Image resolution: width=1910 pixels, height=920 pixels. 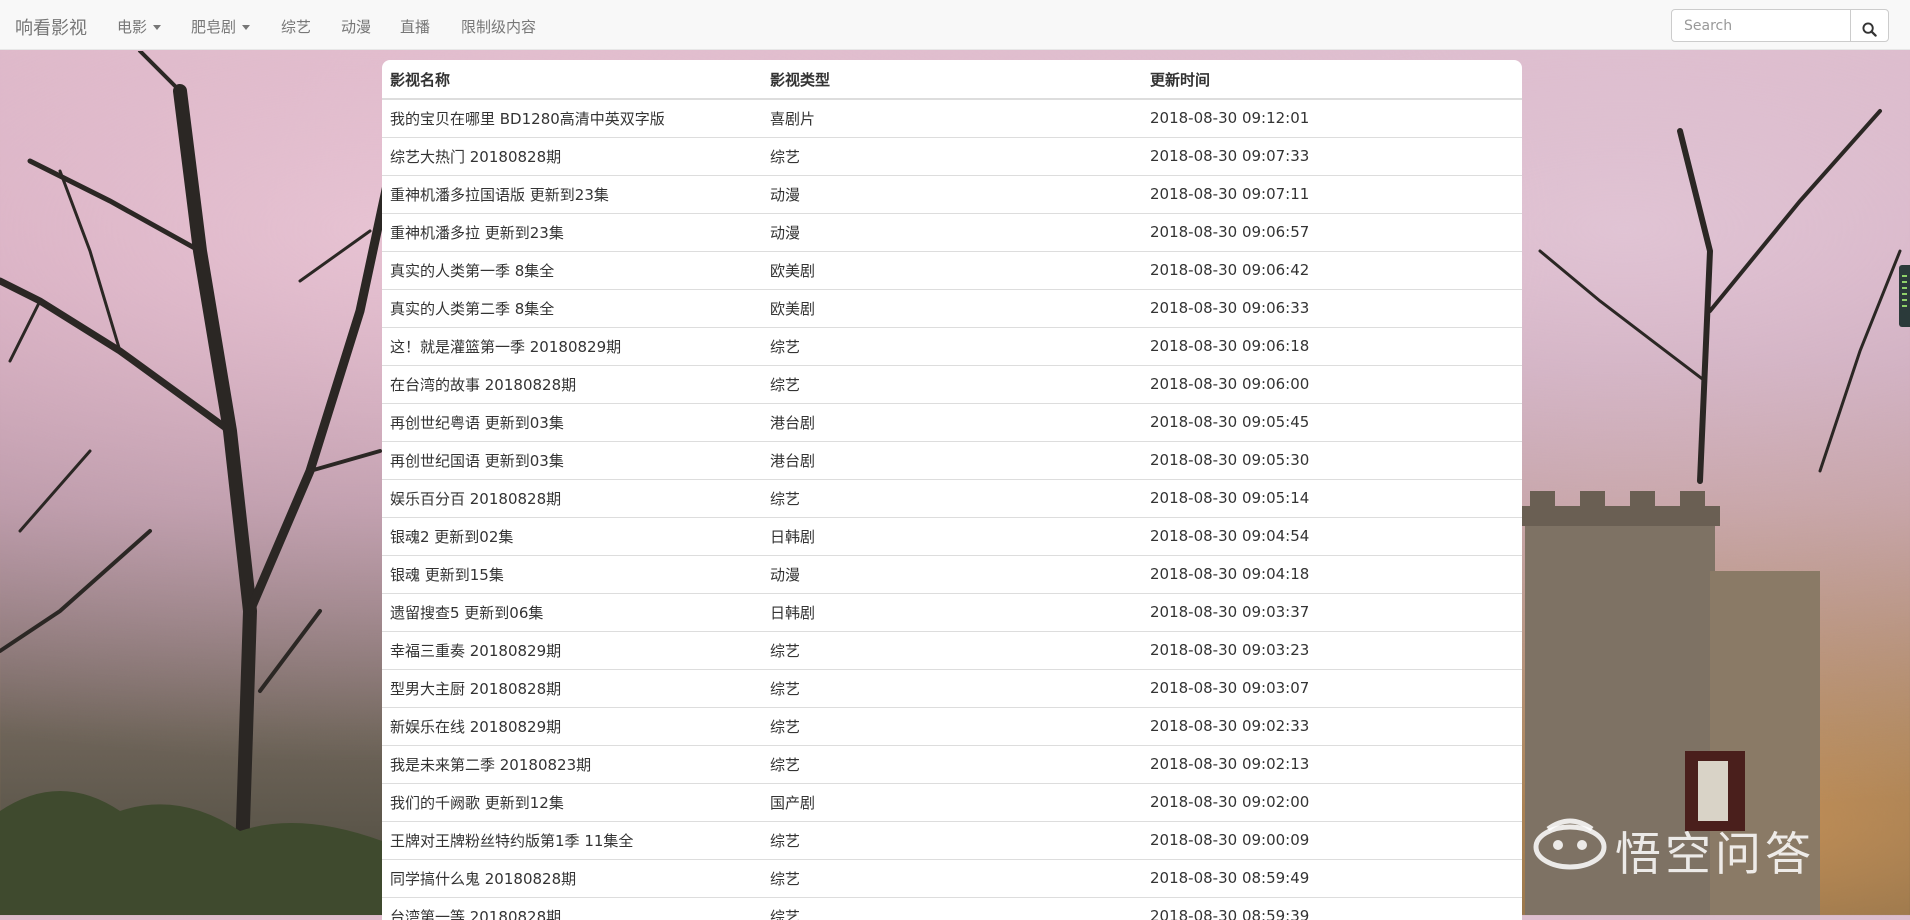 I want to click on wukong-logo-icon, so click(x=1570, y=844).